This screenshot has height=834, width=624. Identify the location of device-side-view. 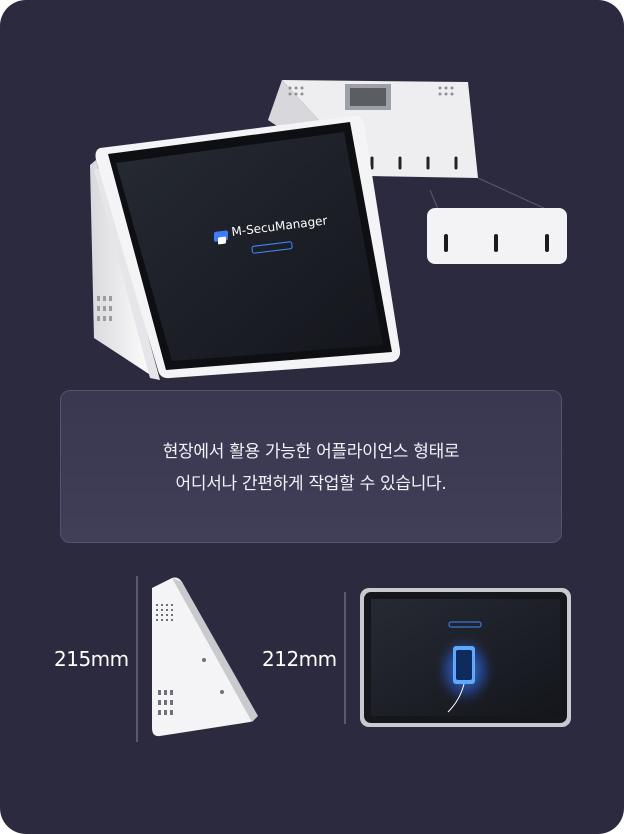
(197, 659).